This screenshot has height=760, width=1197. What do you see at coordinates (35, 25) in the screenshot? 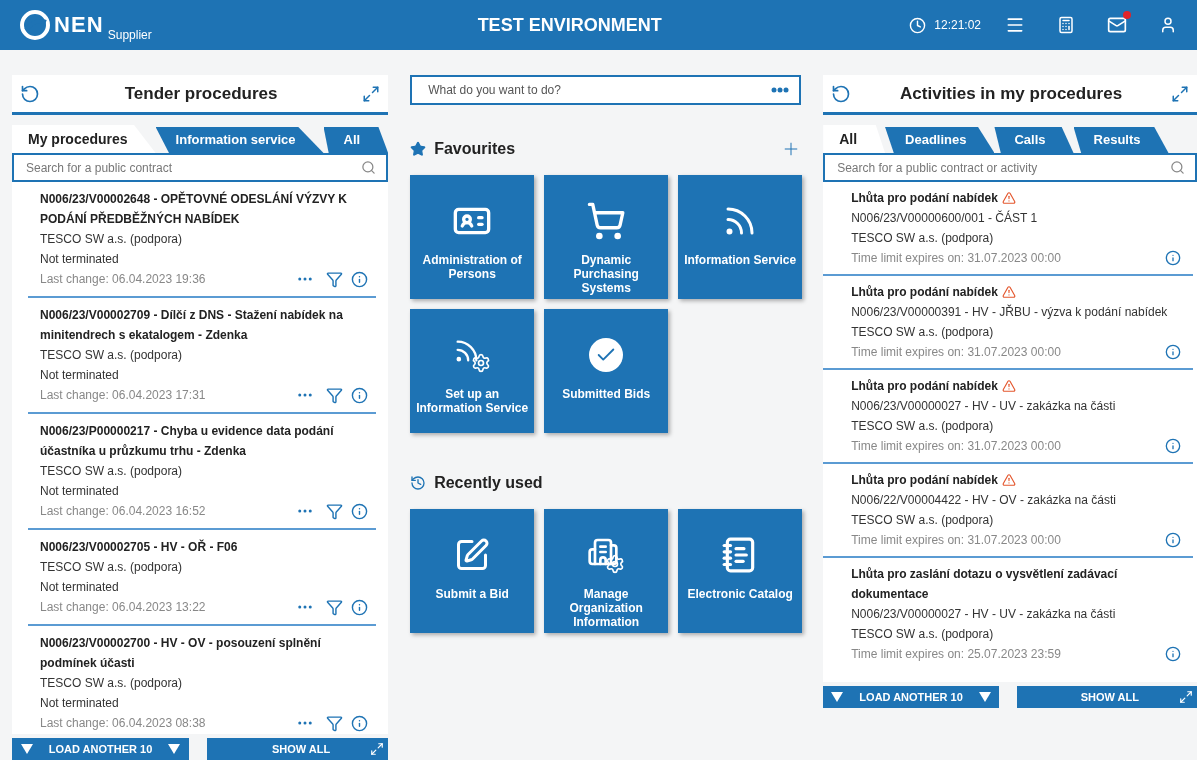
I see `logo-icon` at bounding box center [35, 25].